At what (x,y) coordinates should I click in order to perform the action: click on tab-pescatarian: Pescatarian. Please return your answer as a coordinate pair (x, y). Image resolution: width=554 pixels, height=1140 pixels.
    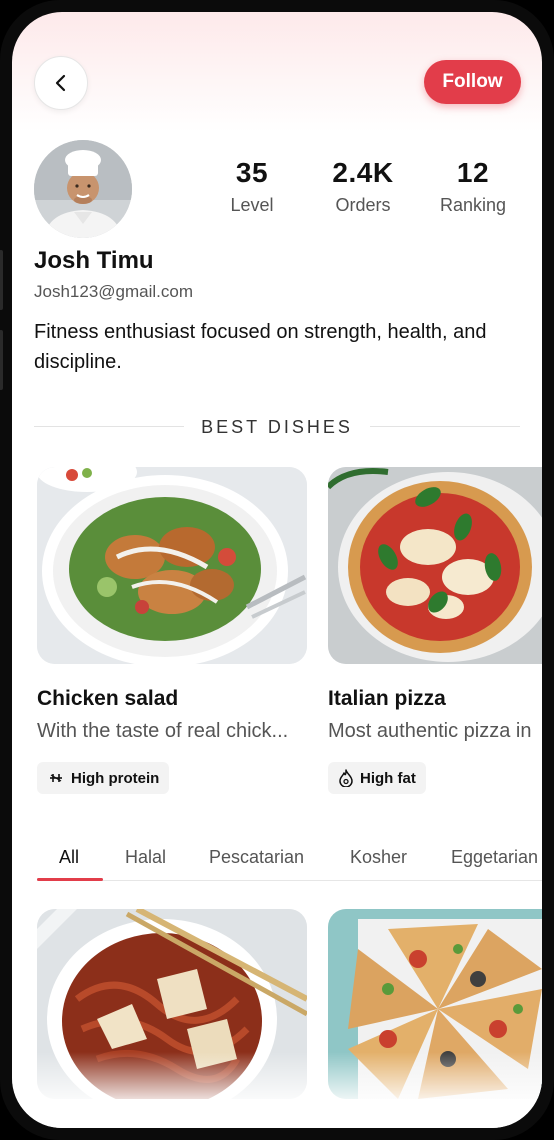
    Looking at the image, I should click on (256, 857).